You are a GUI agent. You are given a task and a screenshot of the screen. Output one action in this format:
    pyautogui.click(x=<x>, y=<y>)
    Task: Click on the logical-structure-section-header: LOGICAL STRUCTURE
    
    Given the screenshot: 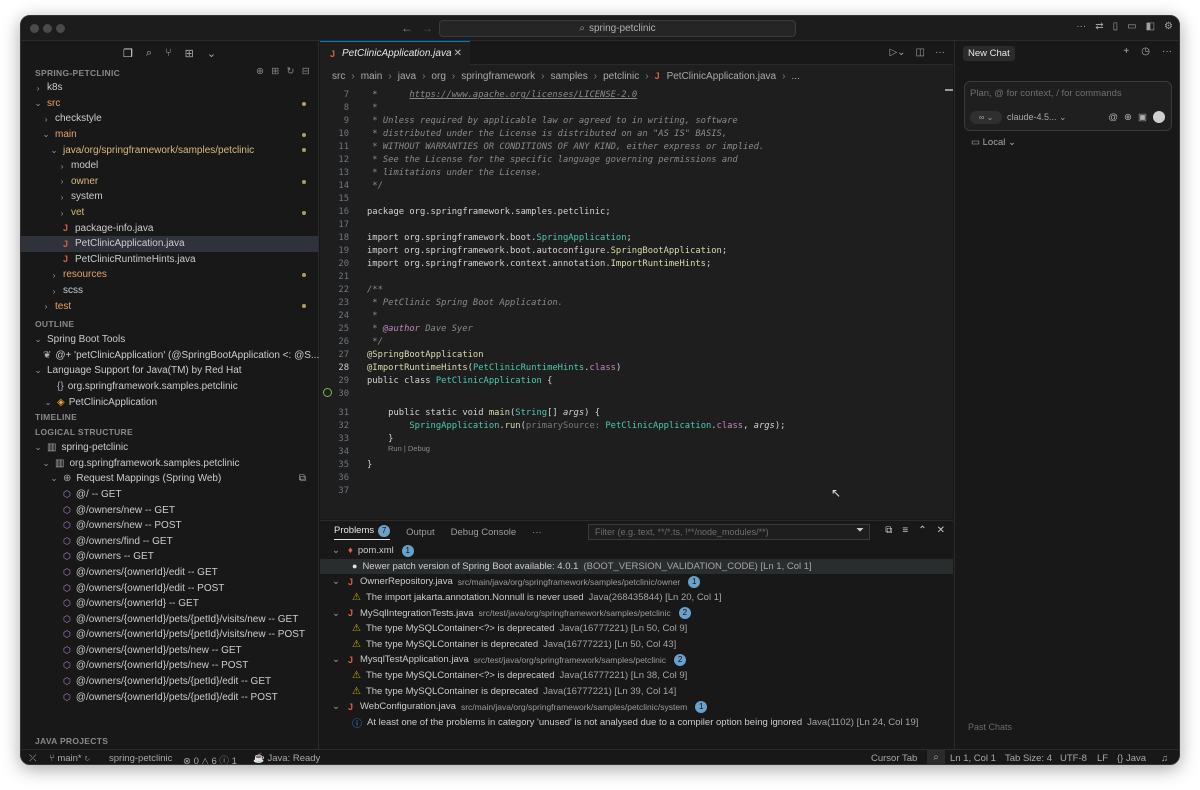 What is the action you would take?
    pyautogui.click(x=169, y=432)
    